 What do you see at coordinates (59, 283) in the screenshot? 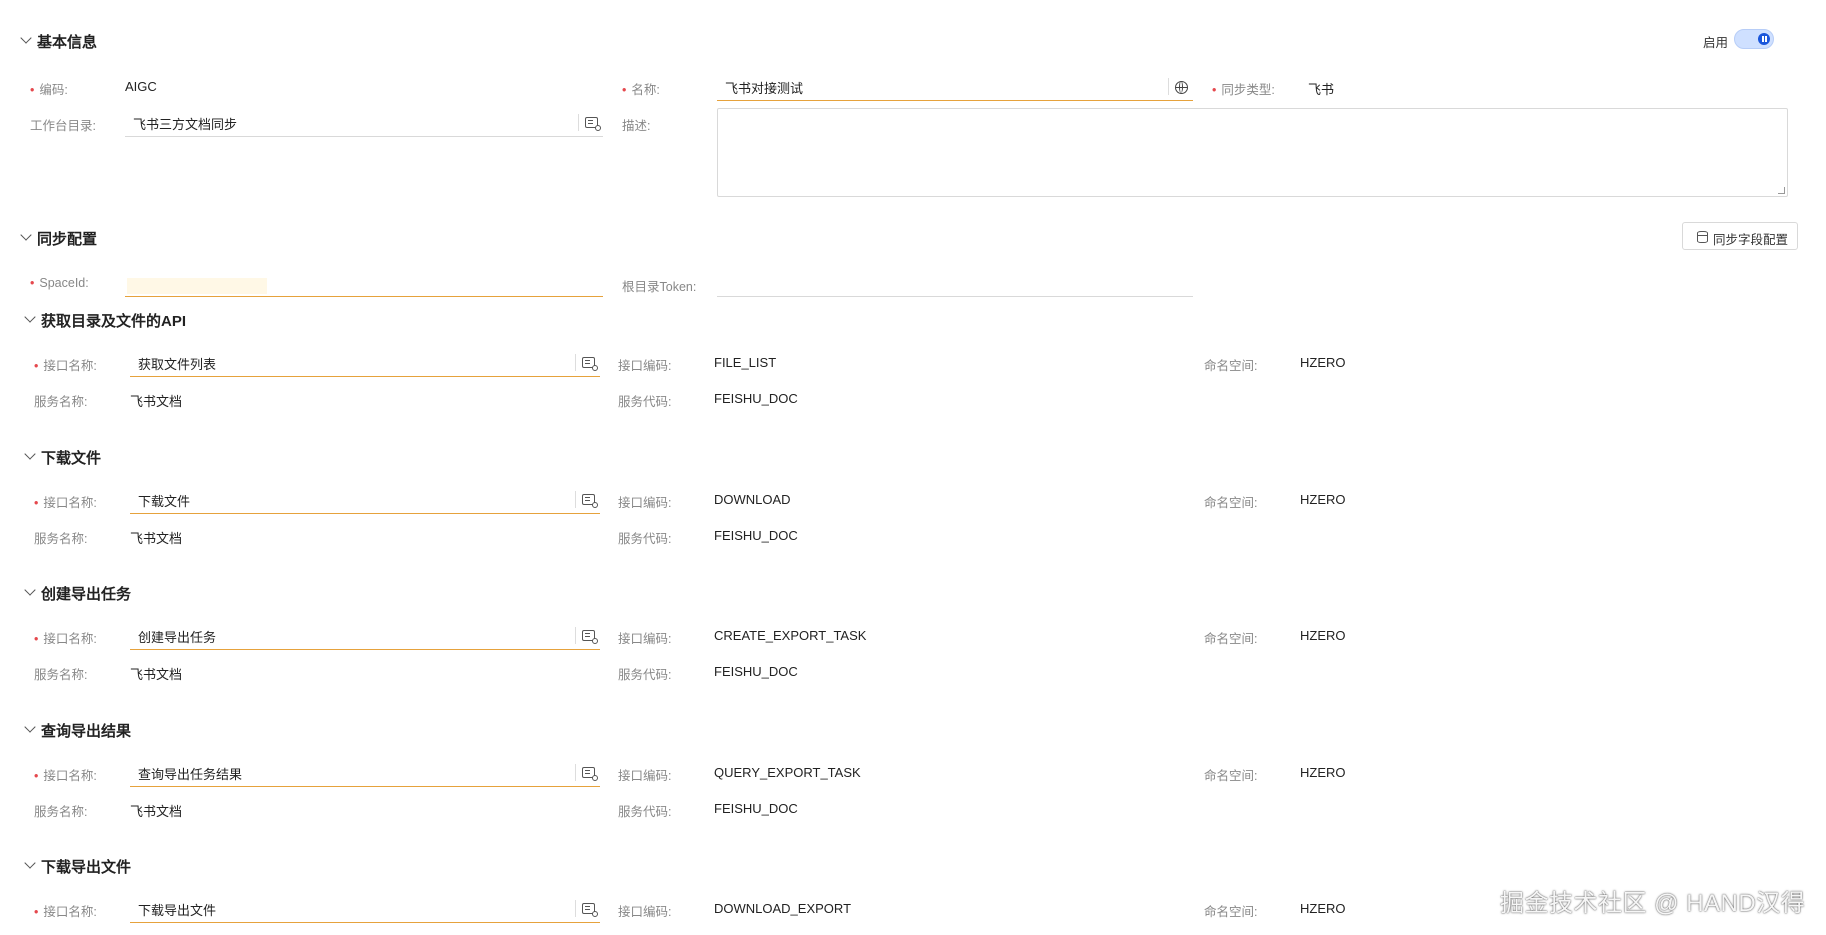
I see `space-id-label: • SpaceId:` at bounding box center [59, 283].